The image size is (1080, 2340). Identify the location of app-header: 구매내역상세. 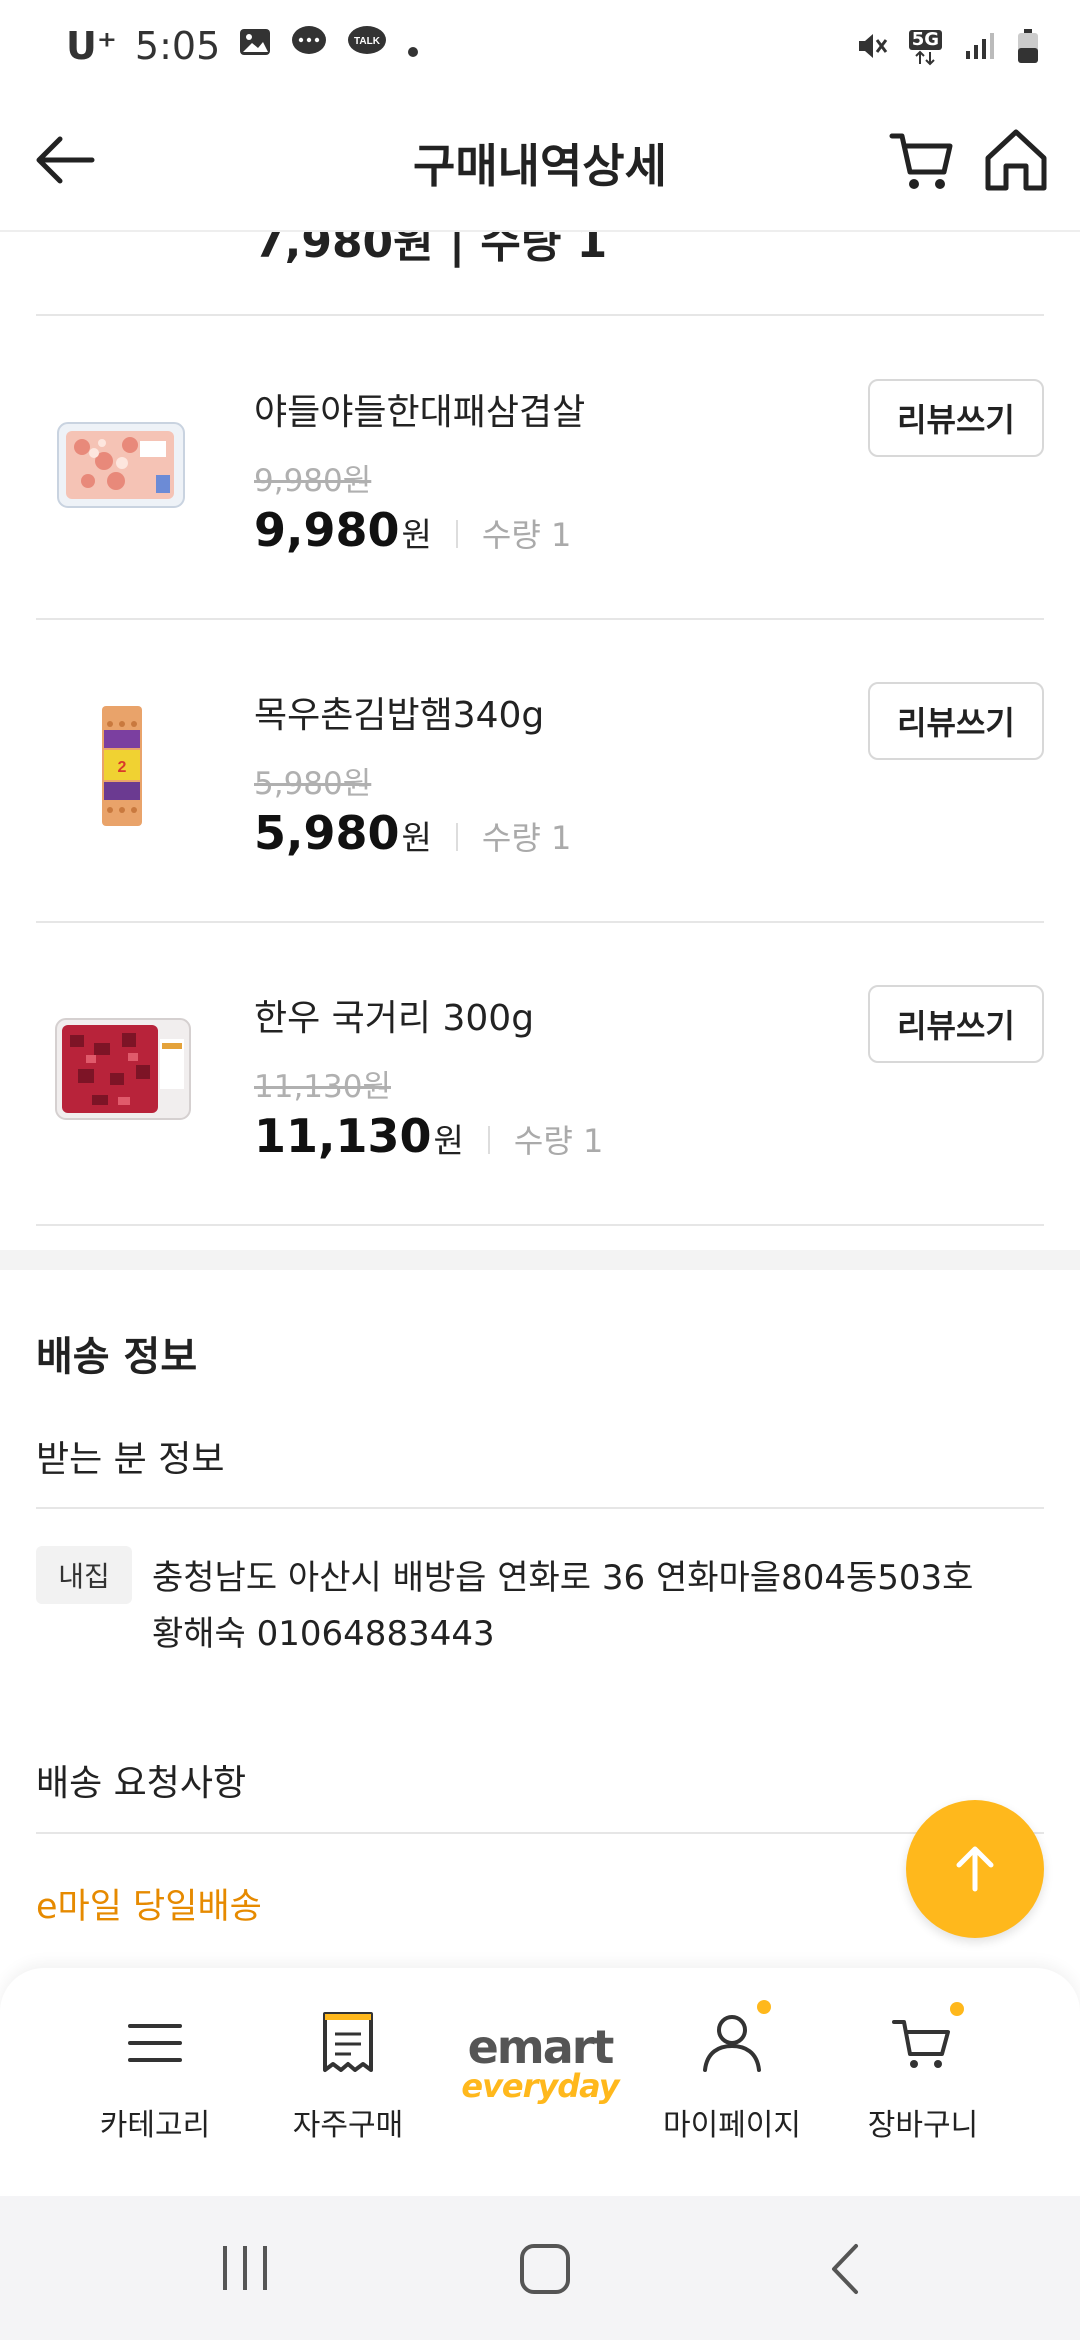
(540, 157).